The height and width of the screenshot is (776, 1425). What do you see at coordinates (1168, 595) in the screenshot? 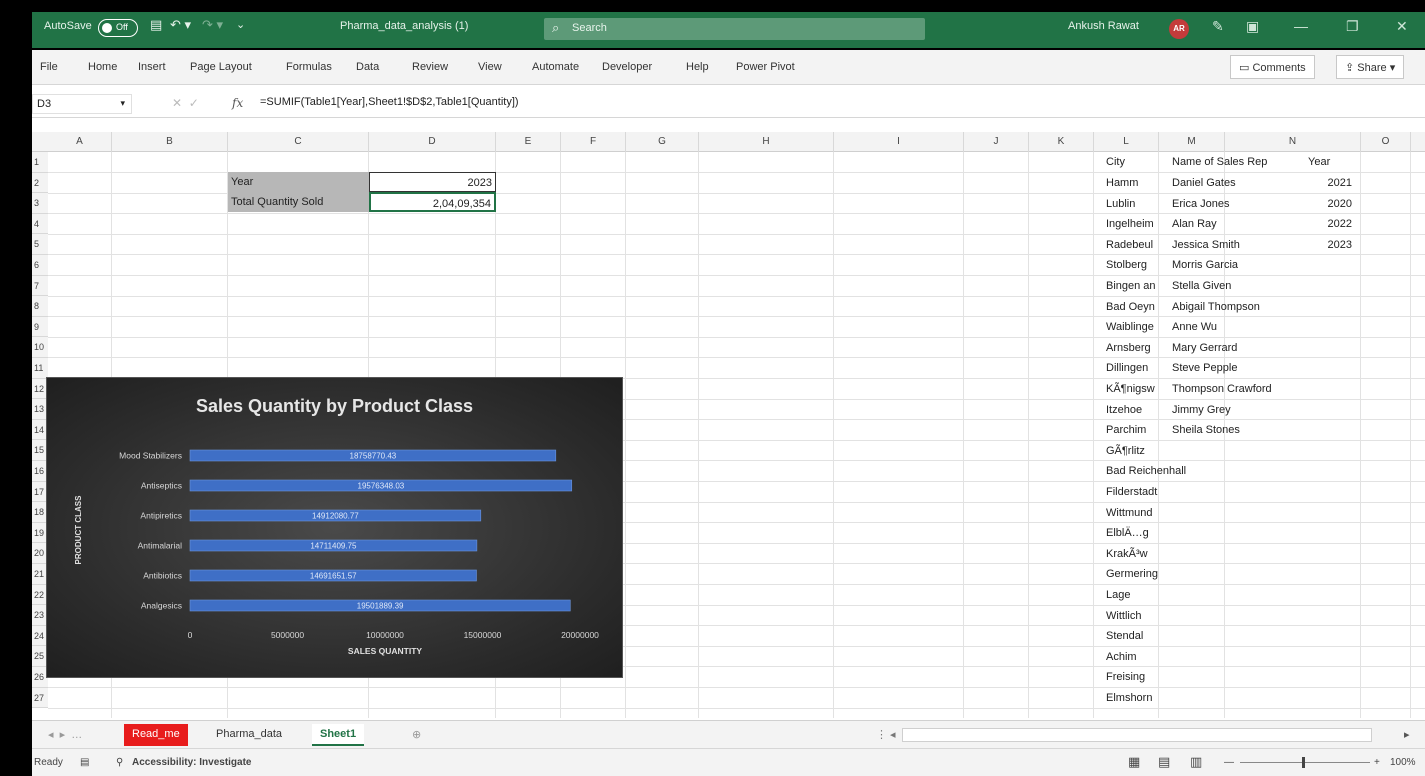
I see `city-cell: Lage` at bounding box center [1168, 595].